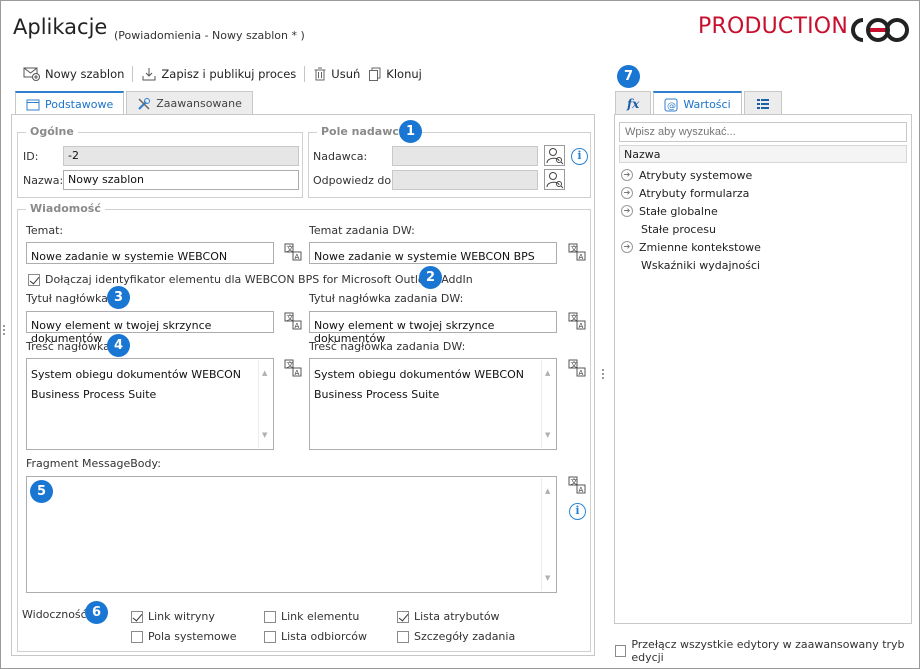 The width and height of the screenshot is (920, 669). I want to click on tree-item-label: Stałe procesu, so click(678, 229).